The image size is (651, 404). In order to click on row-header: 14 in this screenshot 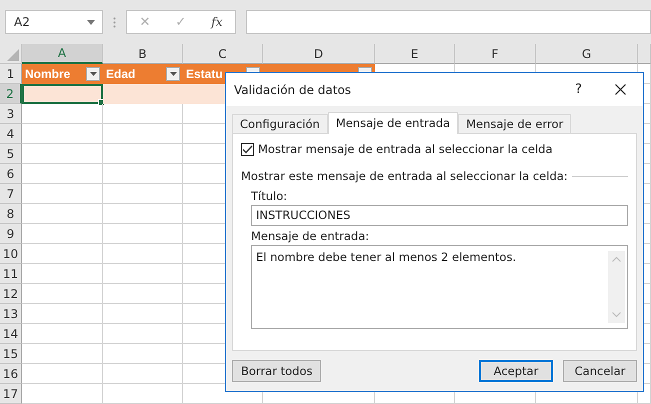, I will do `click(11, 334)`.